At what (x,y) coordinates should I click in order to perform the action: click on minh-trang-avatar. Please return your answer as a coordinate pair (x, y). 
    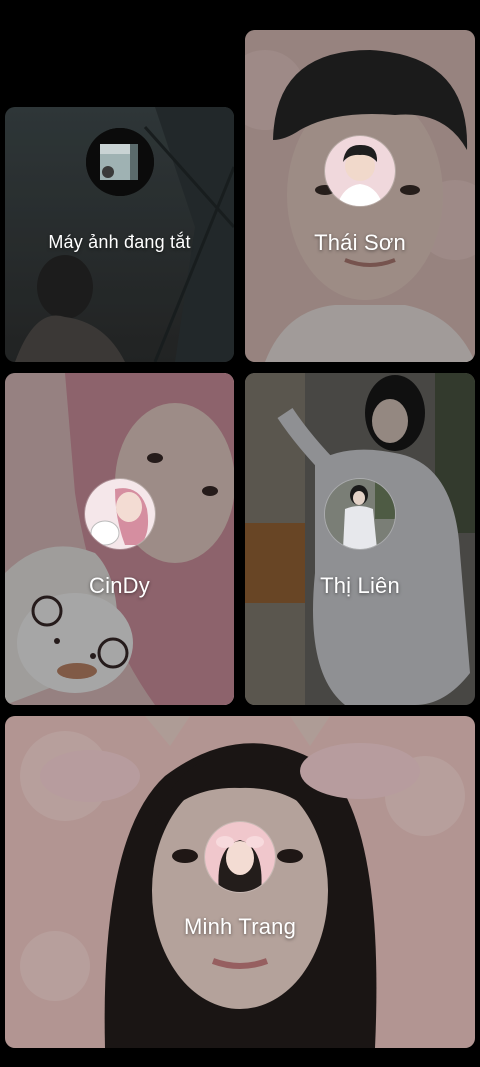
    Looking at the image, I should click on (240, 857).